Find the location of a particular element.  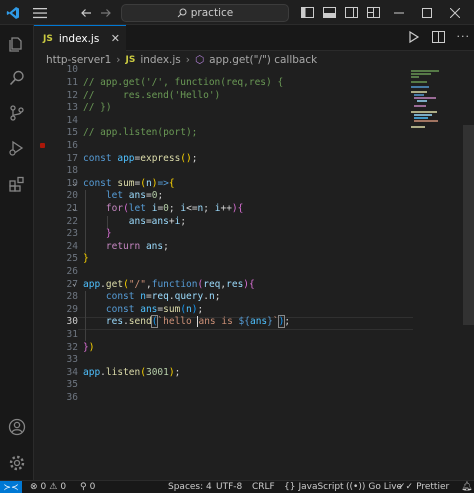

eol-label: CRLF is located at coordinates (263, 487).